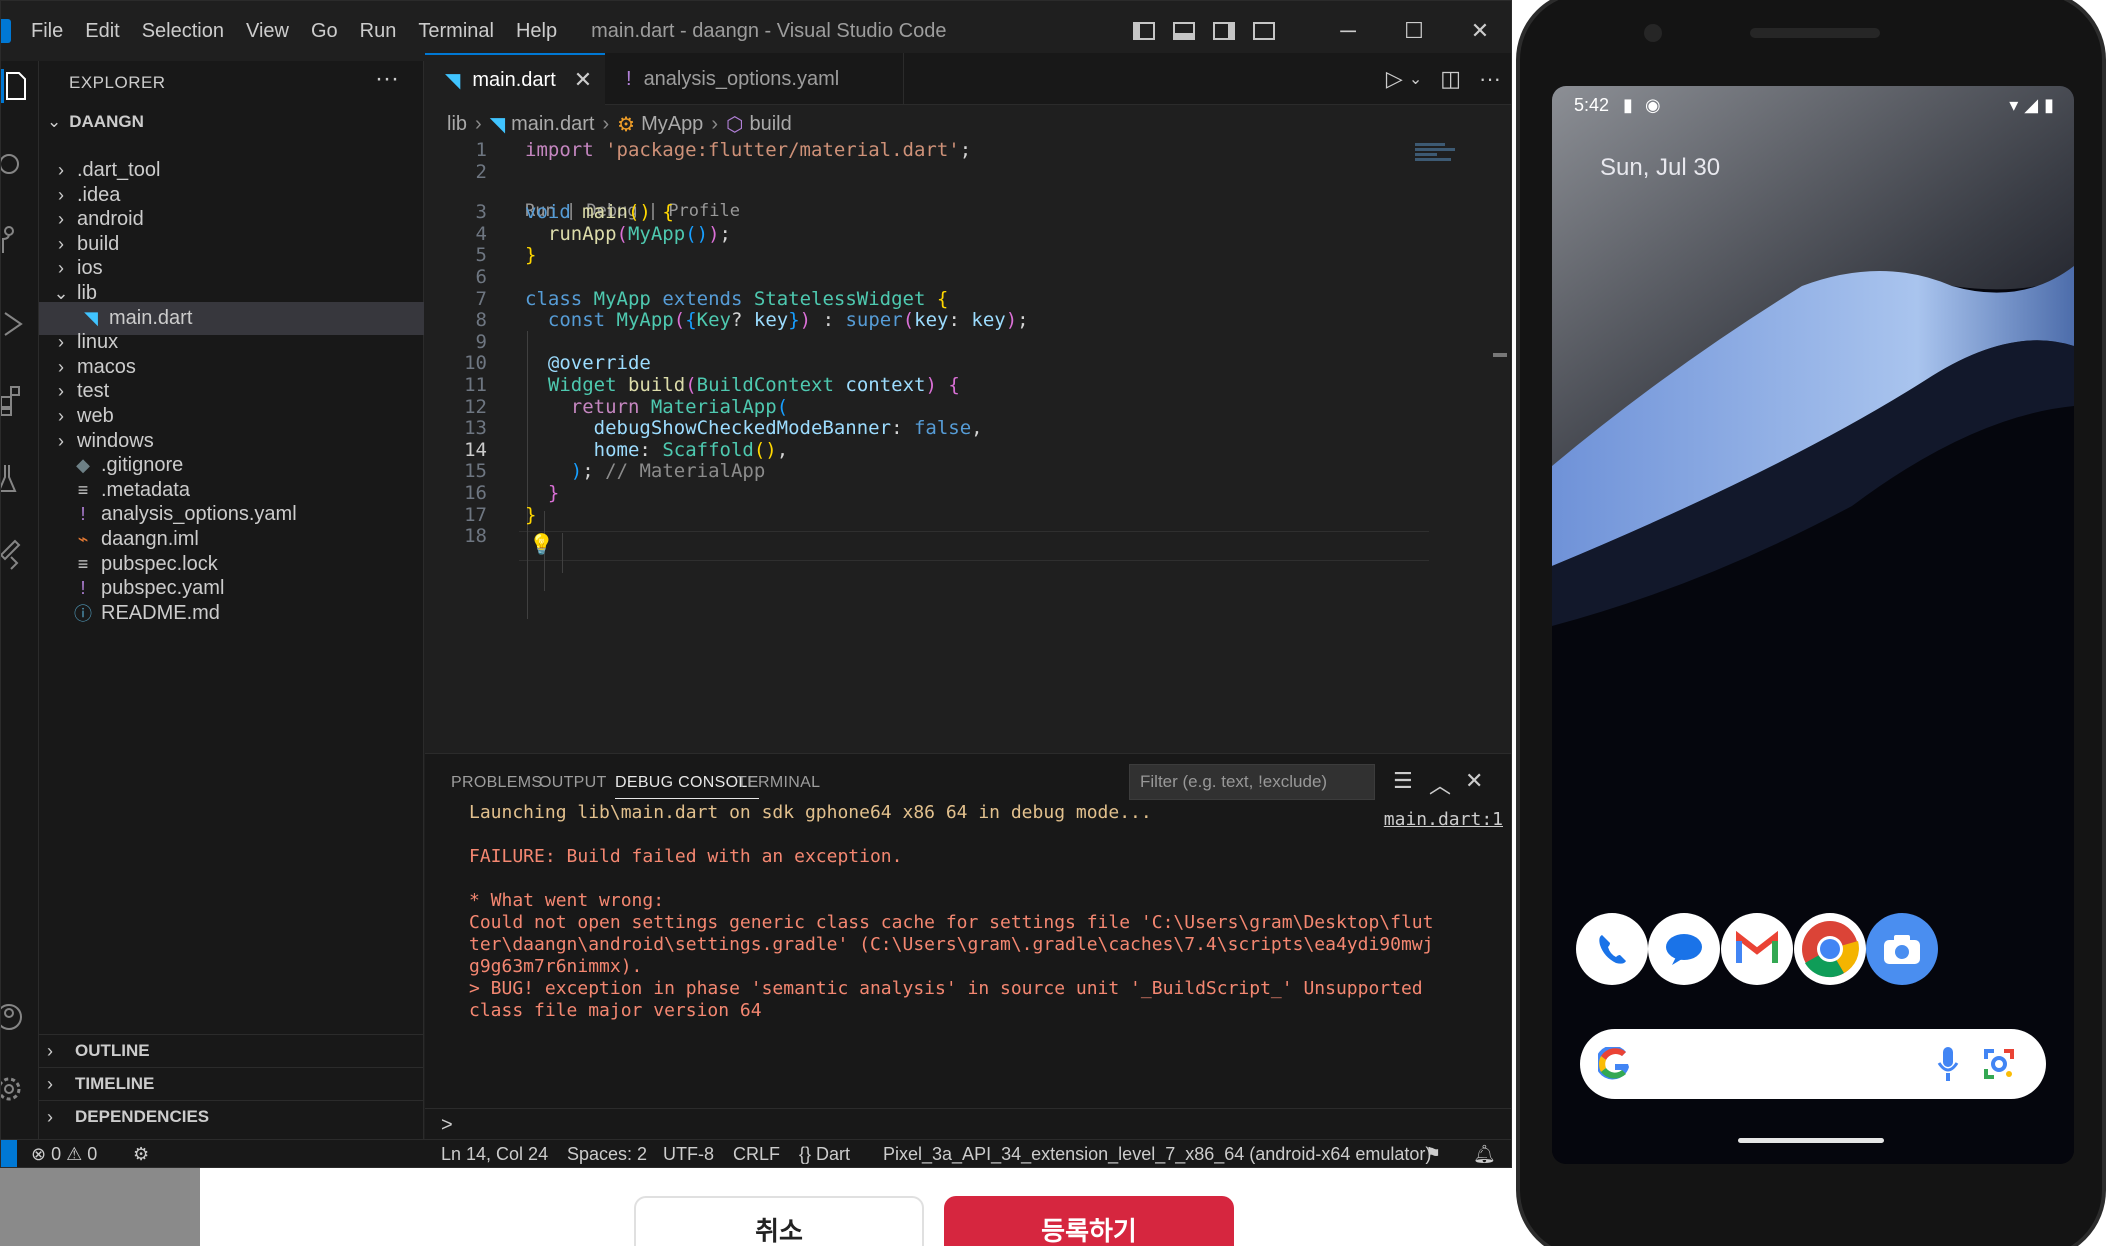 Image resolution: width=2106 pixels, height=1246 pixels. What do you see at coordinates (1999, 1064) in the screenshot?
I see `lens-icon` at bounding box center [1999, 1064].